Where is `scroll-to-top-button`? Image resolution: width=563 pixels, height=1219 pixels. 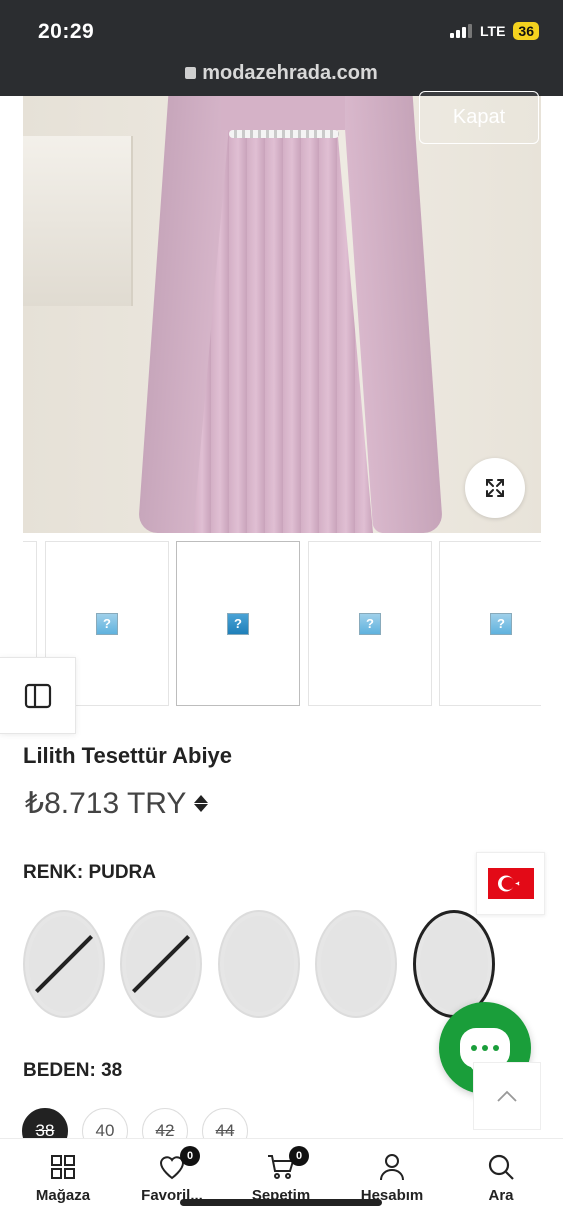
scroll-to-top-button is located at coordinates (507, 1096).